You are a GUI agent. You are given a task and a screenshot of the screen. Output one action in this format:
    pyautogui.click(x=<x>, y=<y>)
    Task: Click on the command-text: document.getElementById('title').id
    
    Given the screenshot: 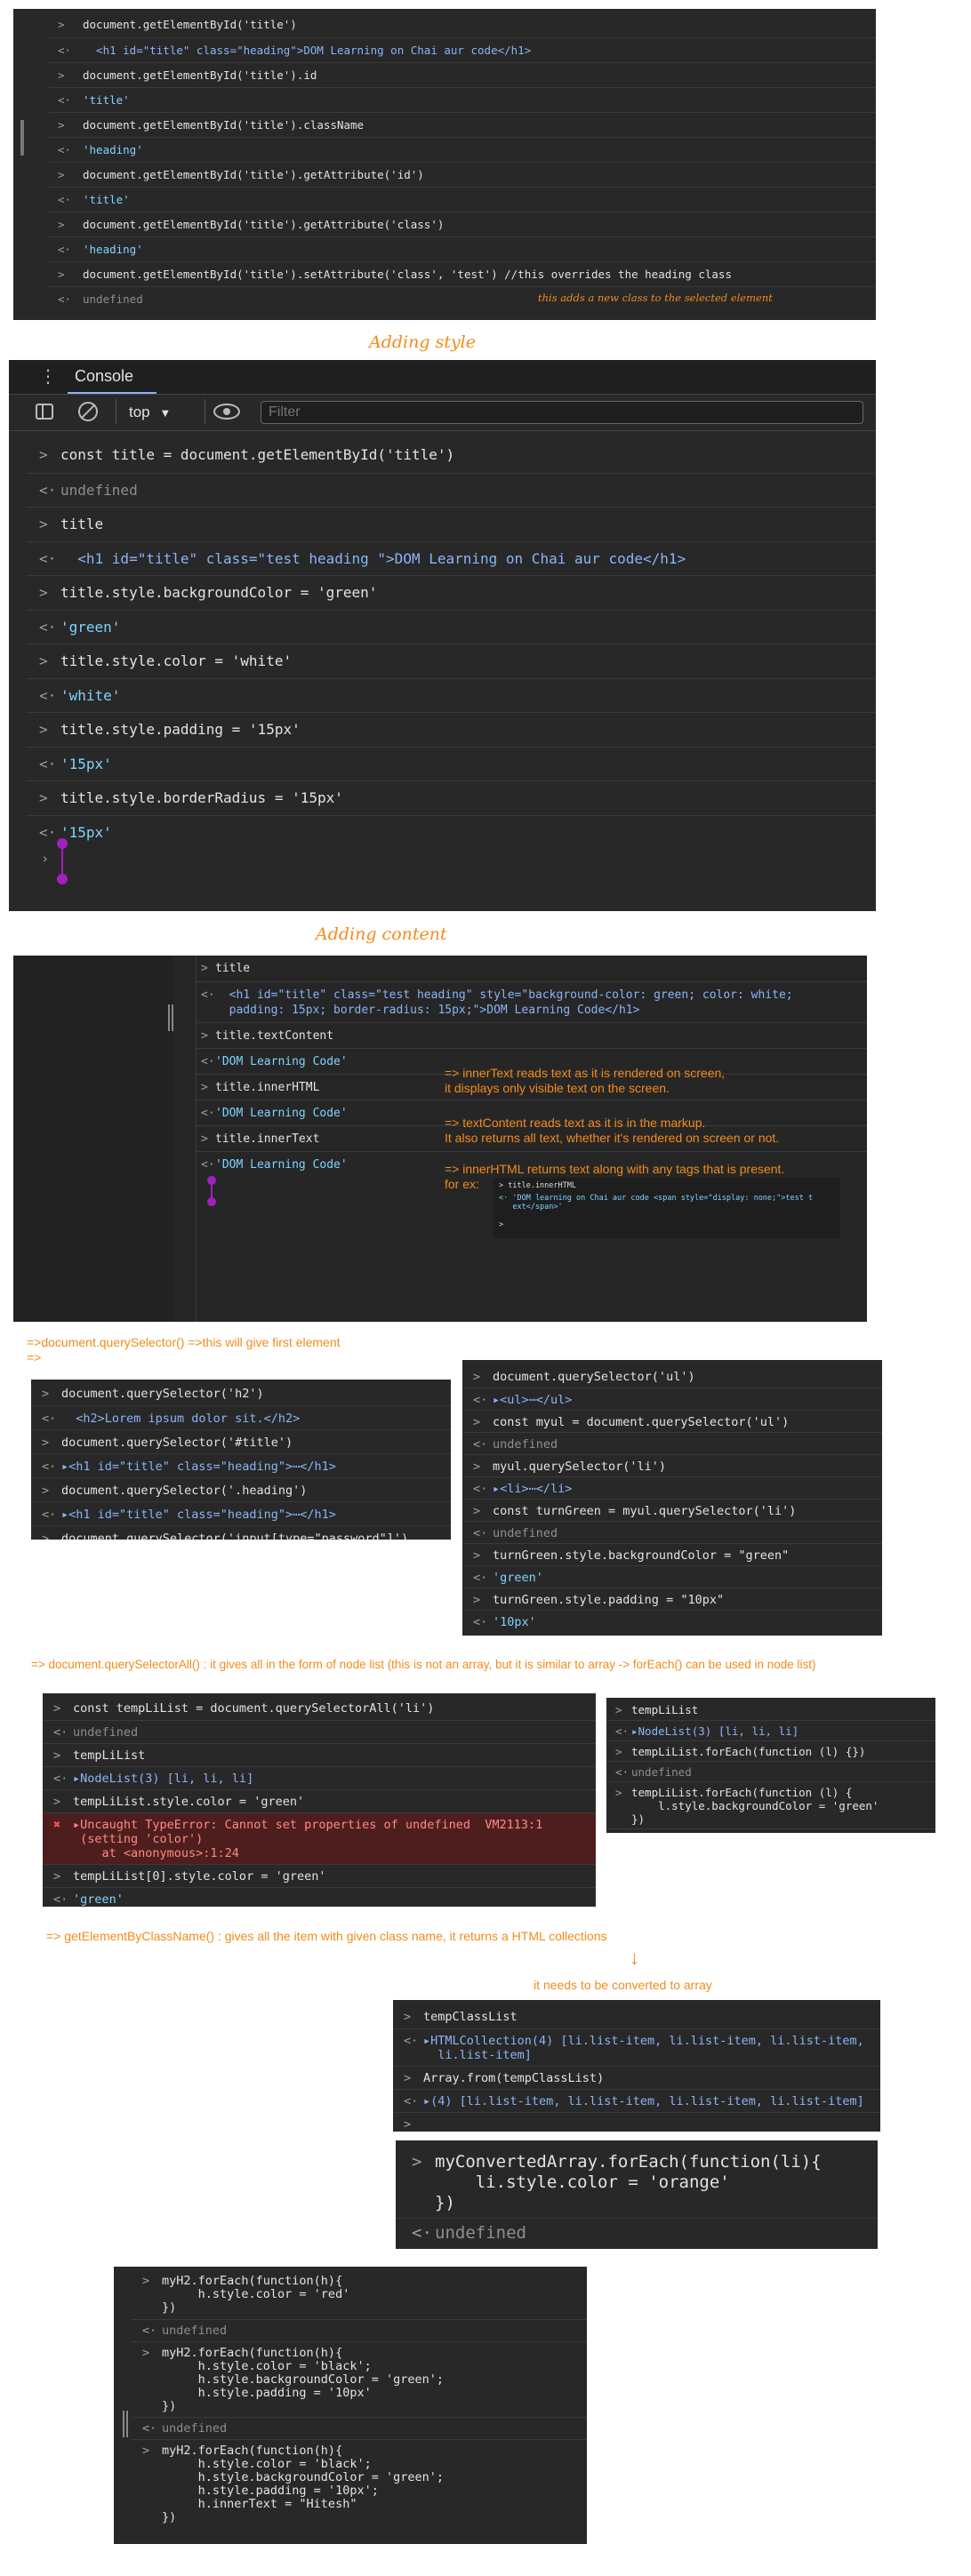 What is the action you would take?
    pyautogui.click(x=200, y=75)
    